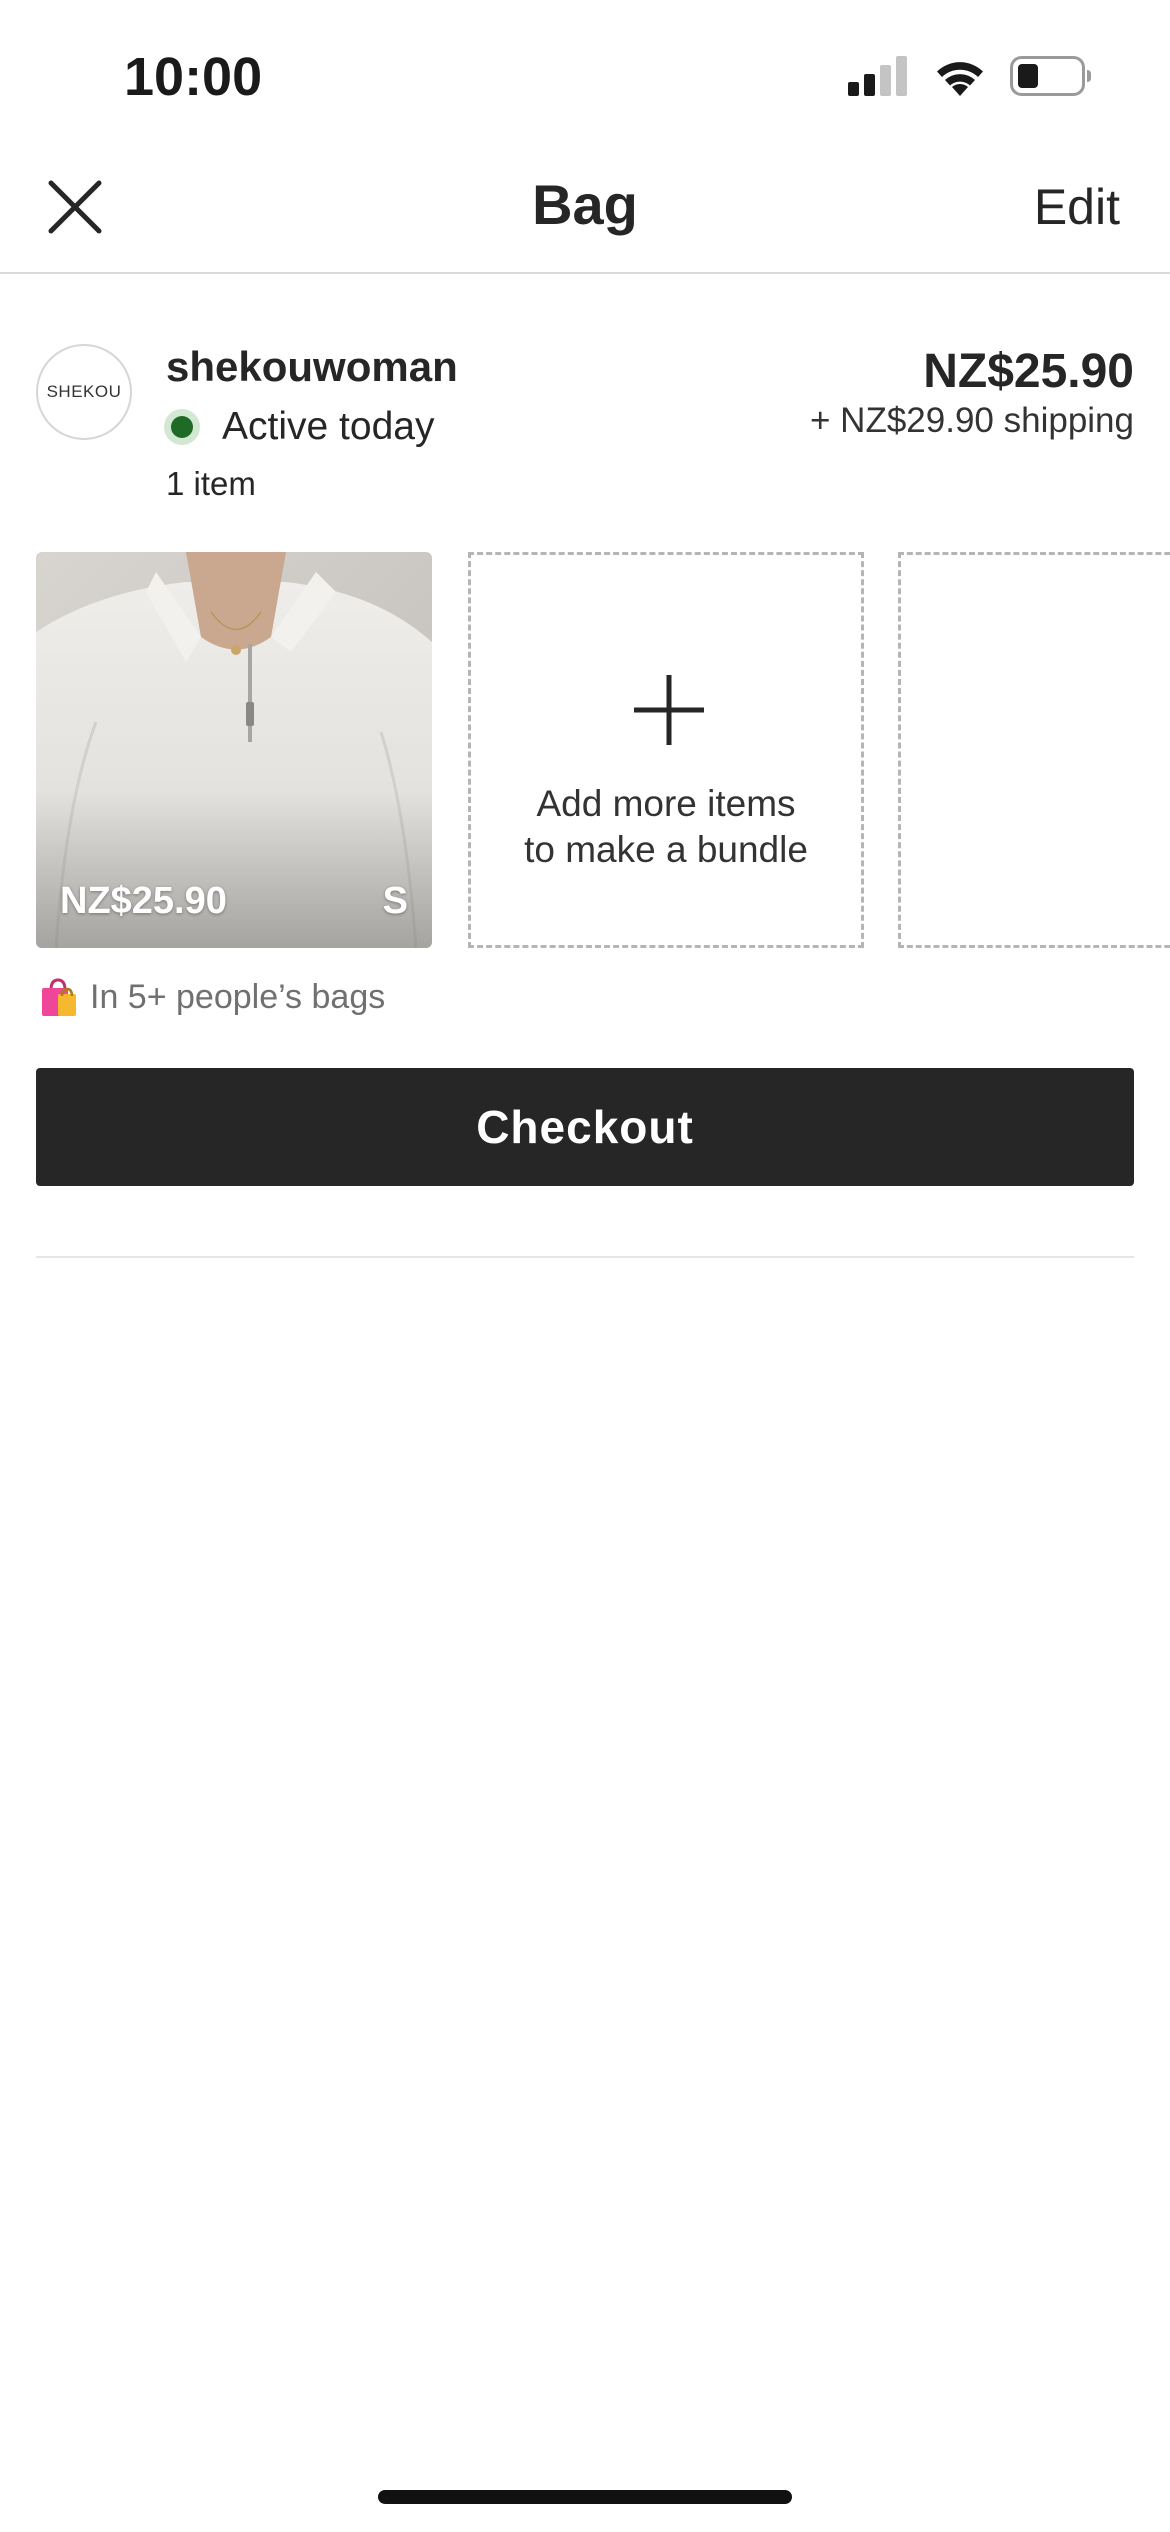  I want to click on cellular-signal-icon, so click(877, 76).